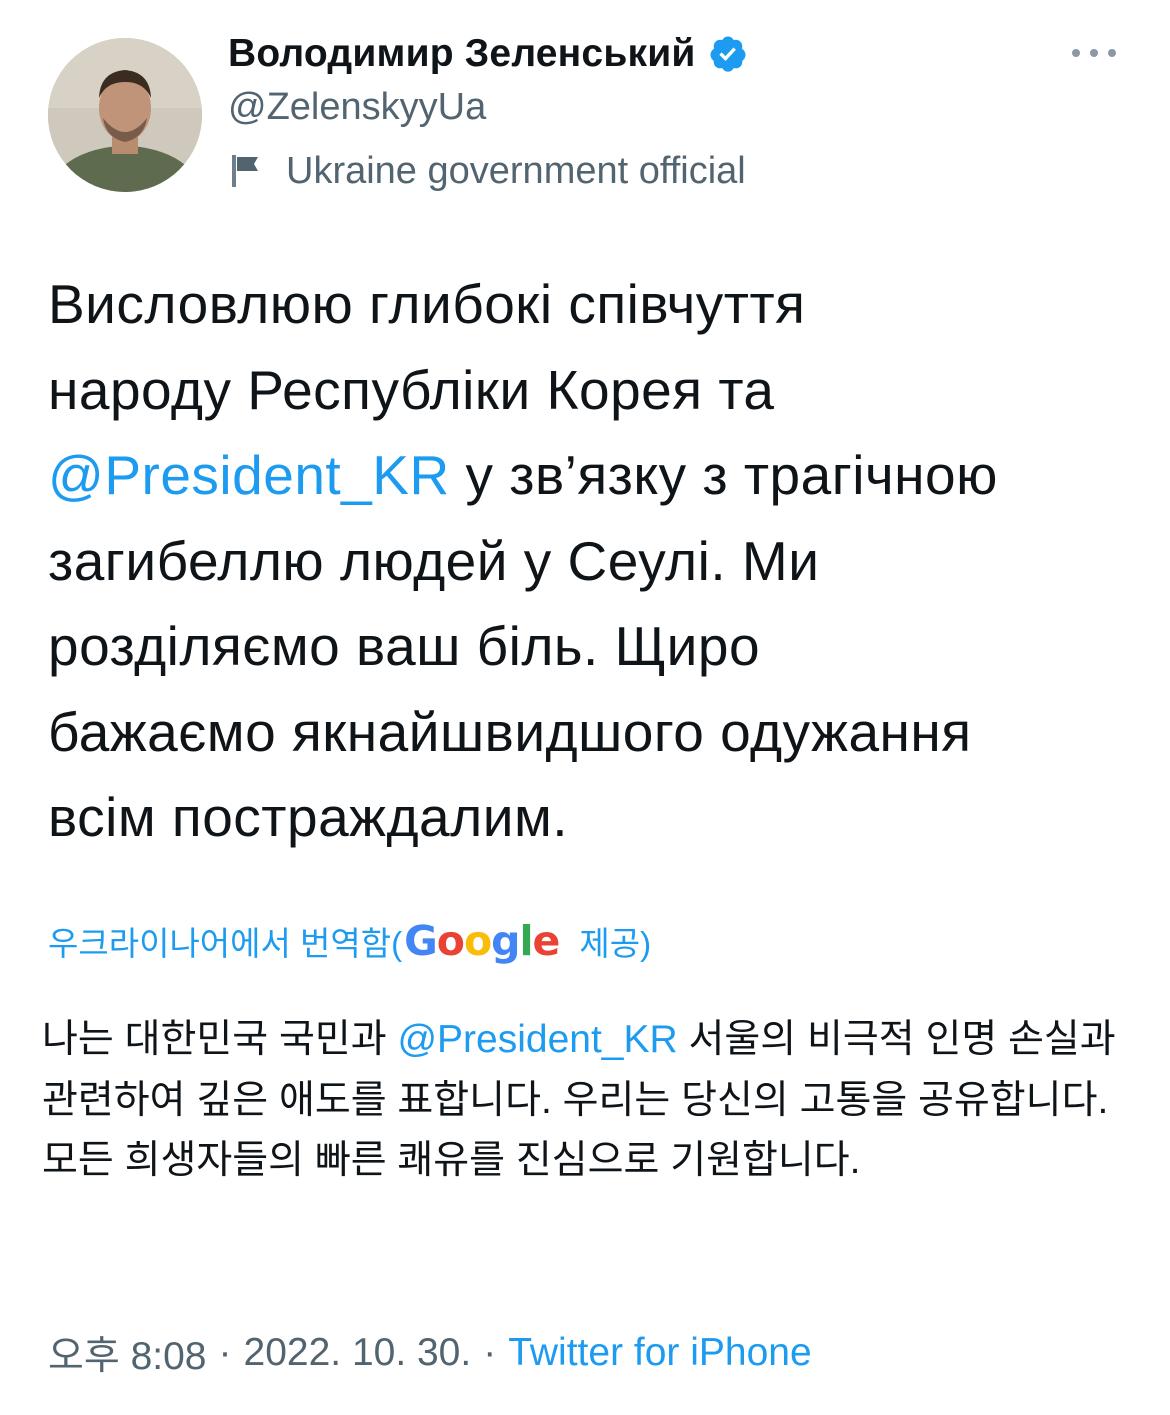 The image size is (1170, 1415). Describe the element at coordinates (427, 304) in the screenshot. I see `tweet-text-line: Висловлюю глибокі співчуття` at that location.